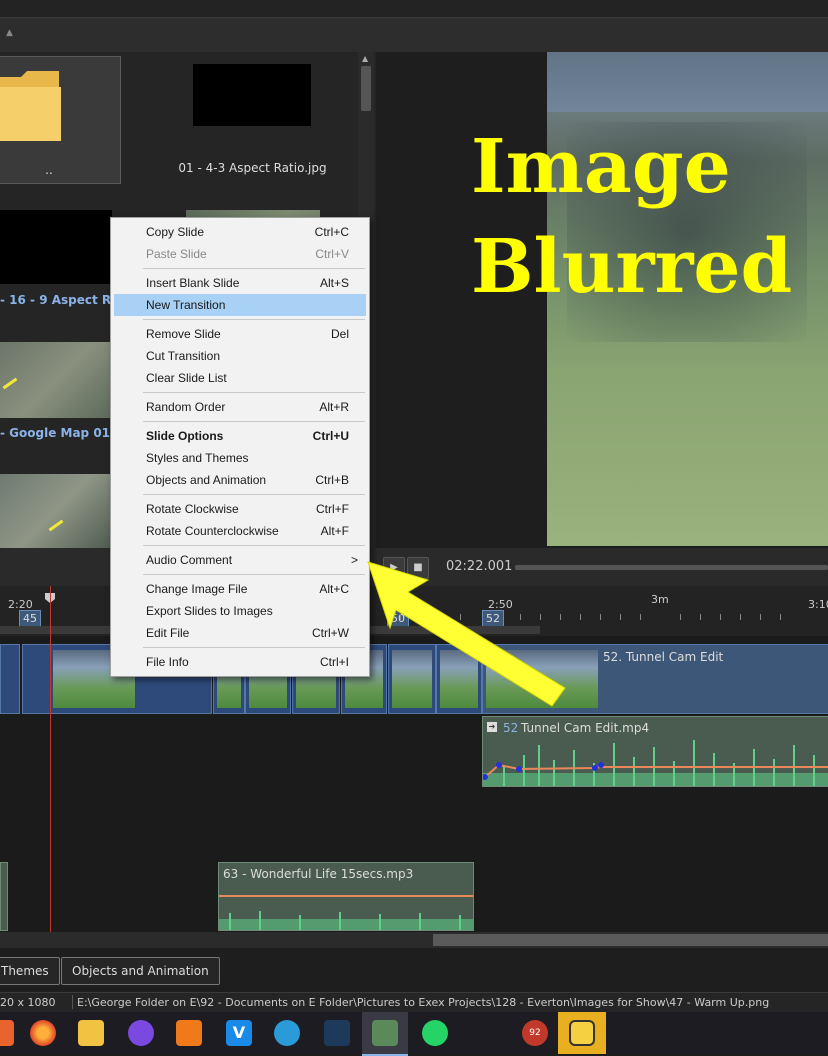  I want to click on whatsapp-icon, so click(435, 1033).